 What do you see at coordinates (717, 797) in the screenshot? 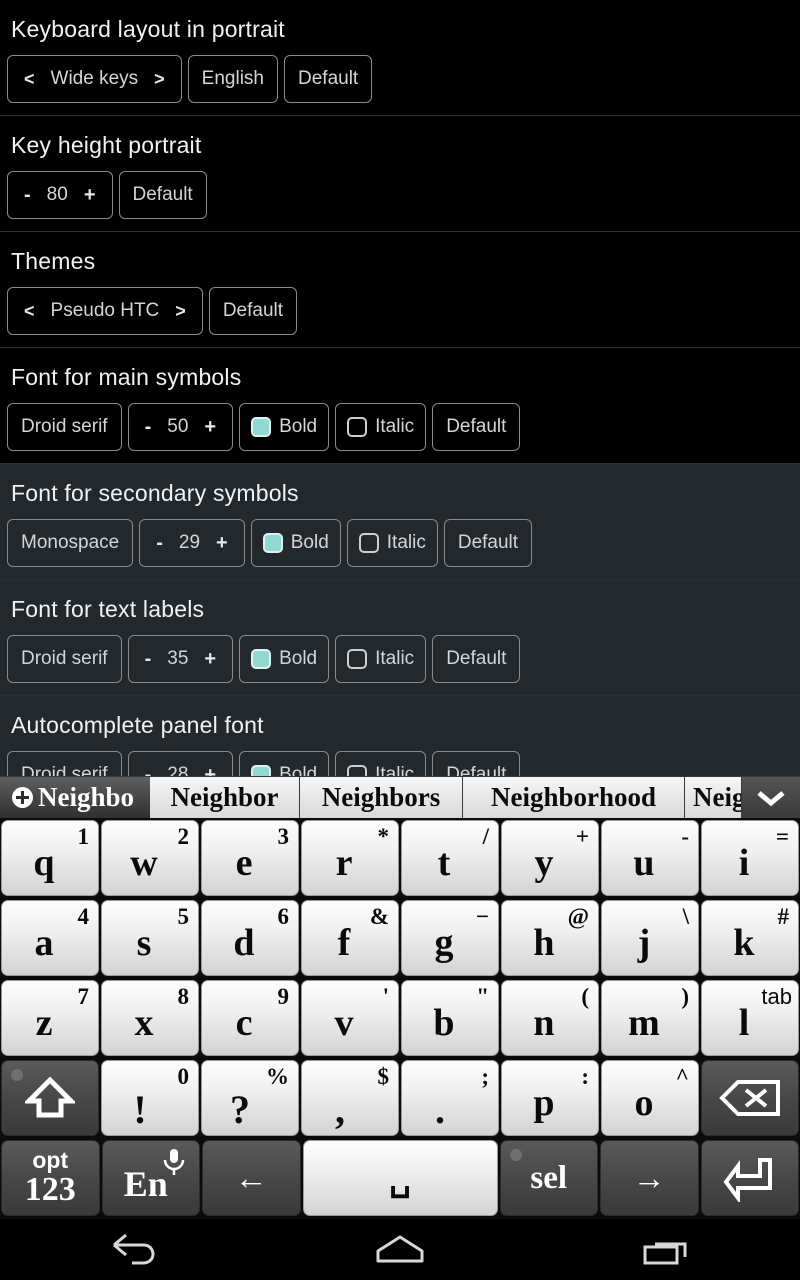
I see `suggestion-text: Neighb` at bounding box center [717, 797].